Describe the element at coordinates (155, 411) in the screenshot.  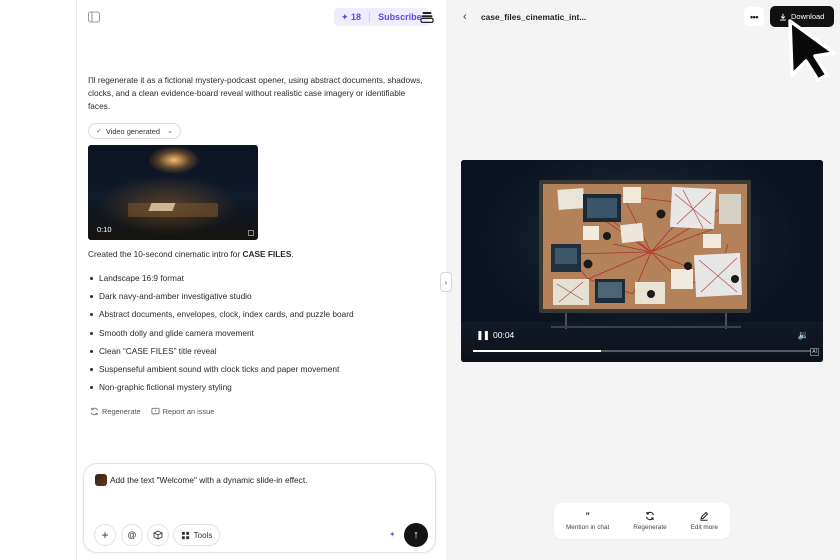
I see `flag-icon` at that location.